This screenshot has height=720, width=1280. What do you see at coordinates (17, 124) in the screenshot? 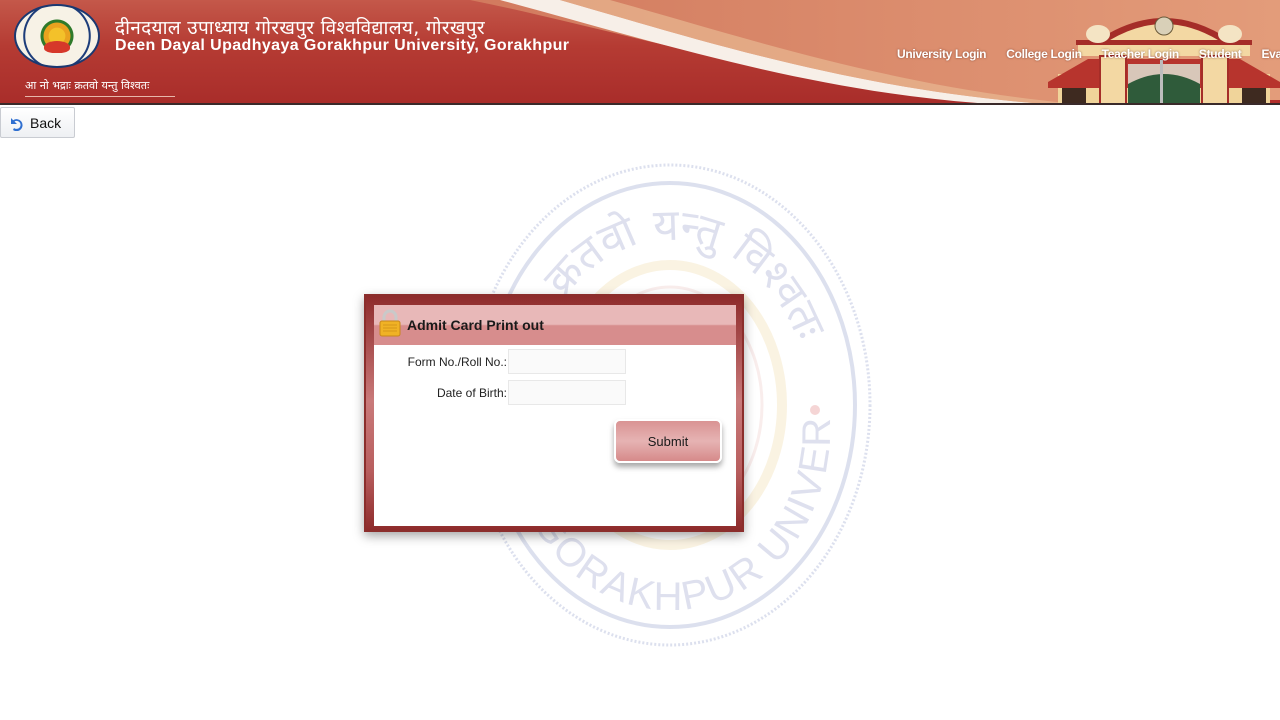
I see `undo-arrow-icon` at bounding box center [17, 124].